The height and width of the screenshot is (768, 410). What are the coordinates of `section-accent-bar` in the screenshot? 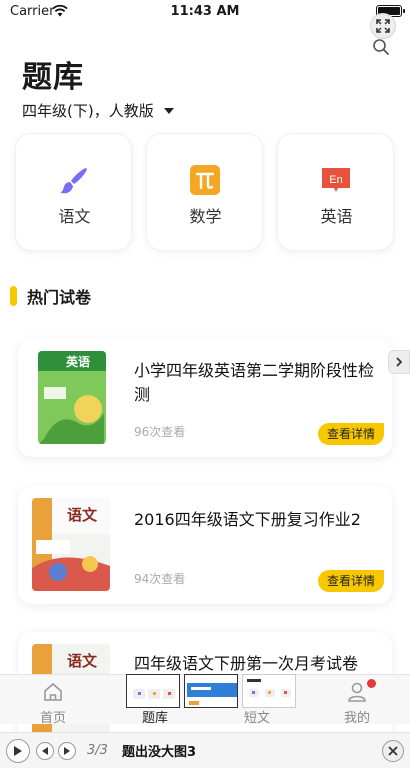 It's located at (13, 296).